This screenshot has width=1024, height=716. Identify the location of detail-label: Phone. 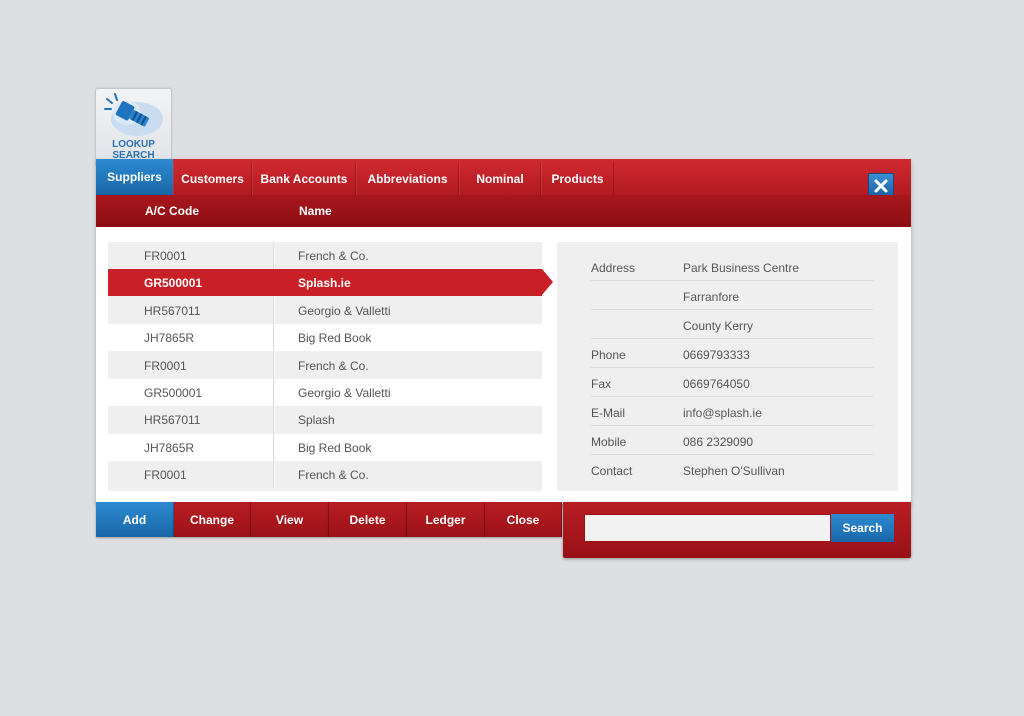
(608, 355).